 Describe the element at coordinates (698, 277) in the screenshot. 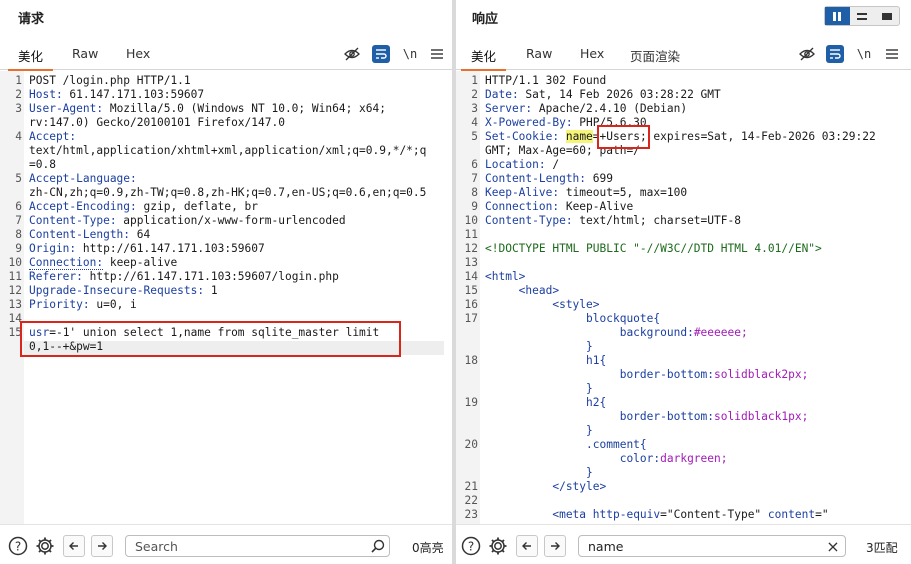

I see `line-text: <html>` at that location.